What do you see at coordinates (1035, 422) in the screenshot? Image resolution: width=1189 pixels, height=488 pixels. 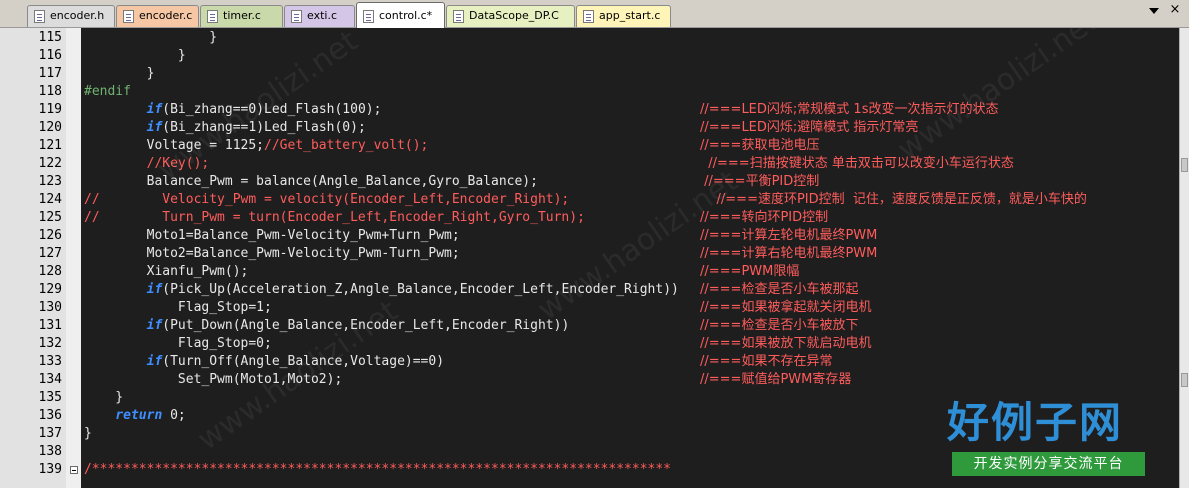 I see `watermark-logo: 好例子网` at bounding box center [1035, 422].